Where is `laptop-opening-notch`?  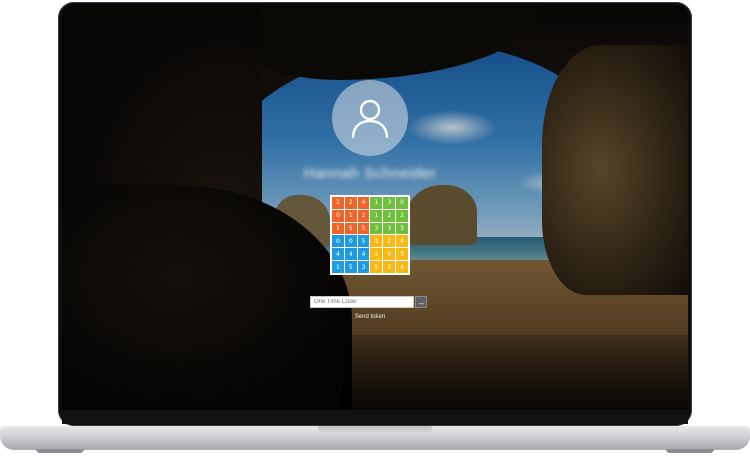
laptop-opening-notch is located at coordinates (375, 429).